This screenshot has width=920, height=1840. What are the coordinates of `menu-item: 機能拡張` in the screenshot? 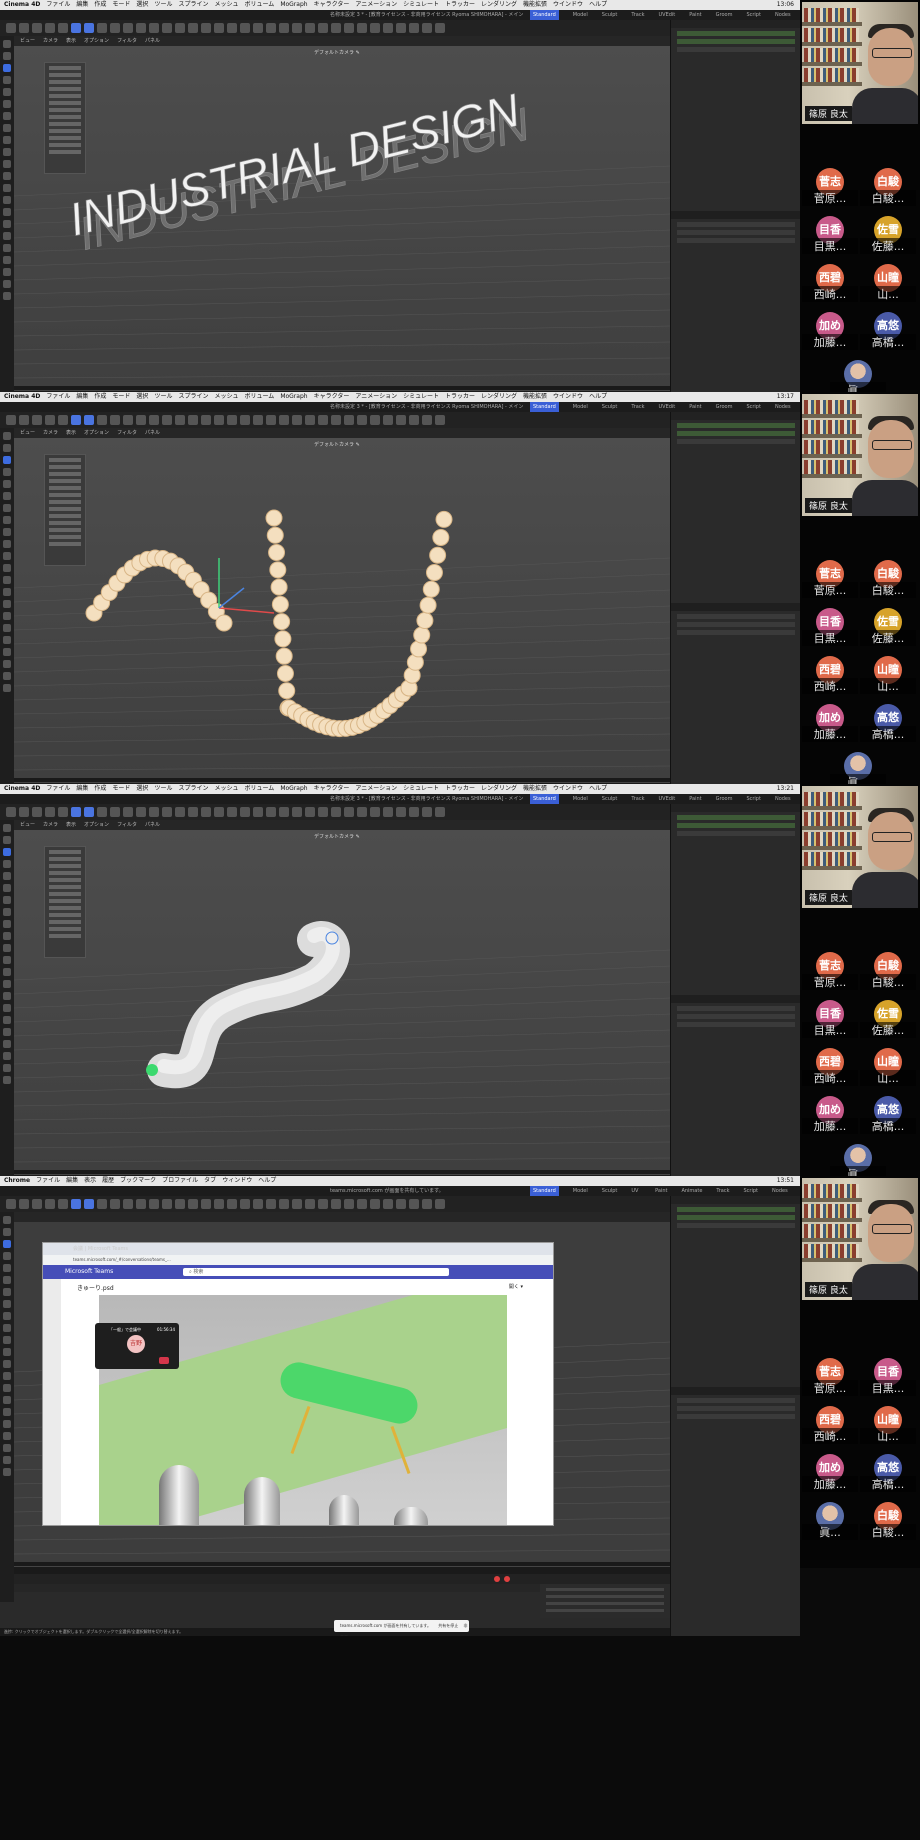 It's located at (535, 789).